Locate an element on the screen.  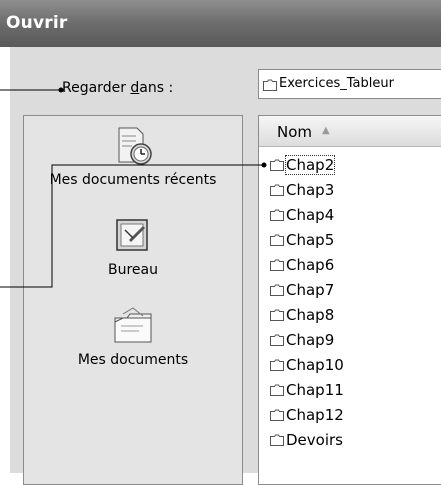
desktop-icon is located at coordinates (132, 235).